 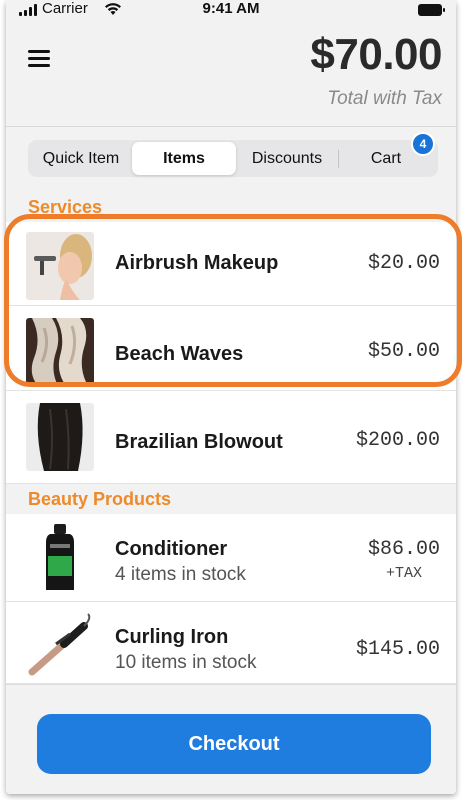 I want to click on brazilian-blowout-thumbnail, so click(x=60, y=437).